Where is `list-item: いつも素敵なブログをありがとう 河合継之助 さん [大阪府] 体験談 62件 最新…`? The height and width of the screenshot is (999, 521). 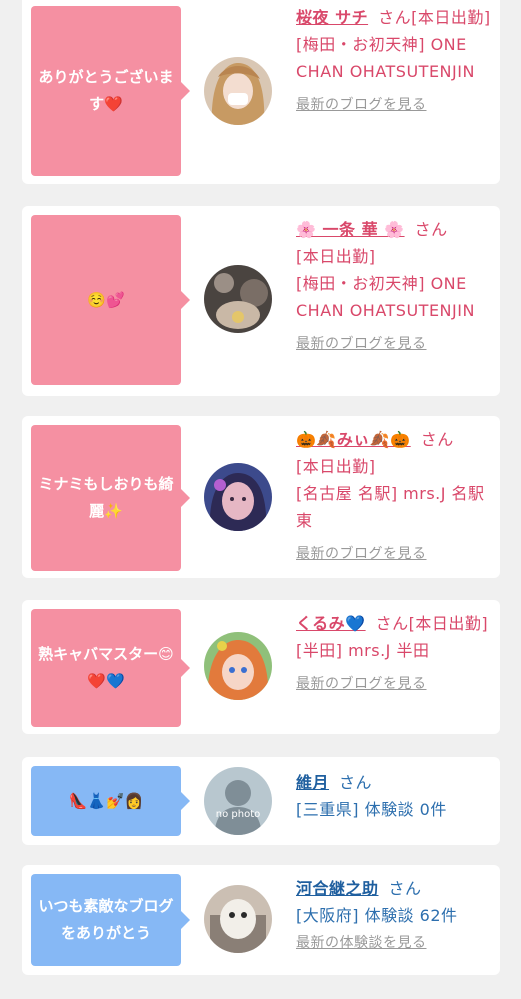
list-item: いつも素敵なブログをありがとう 河合継之助 さん [大阪府] 体験談 62件 最新… is located at coordinates (261, 920).